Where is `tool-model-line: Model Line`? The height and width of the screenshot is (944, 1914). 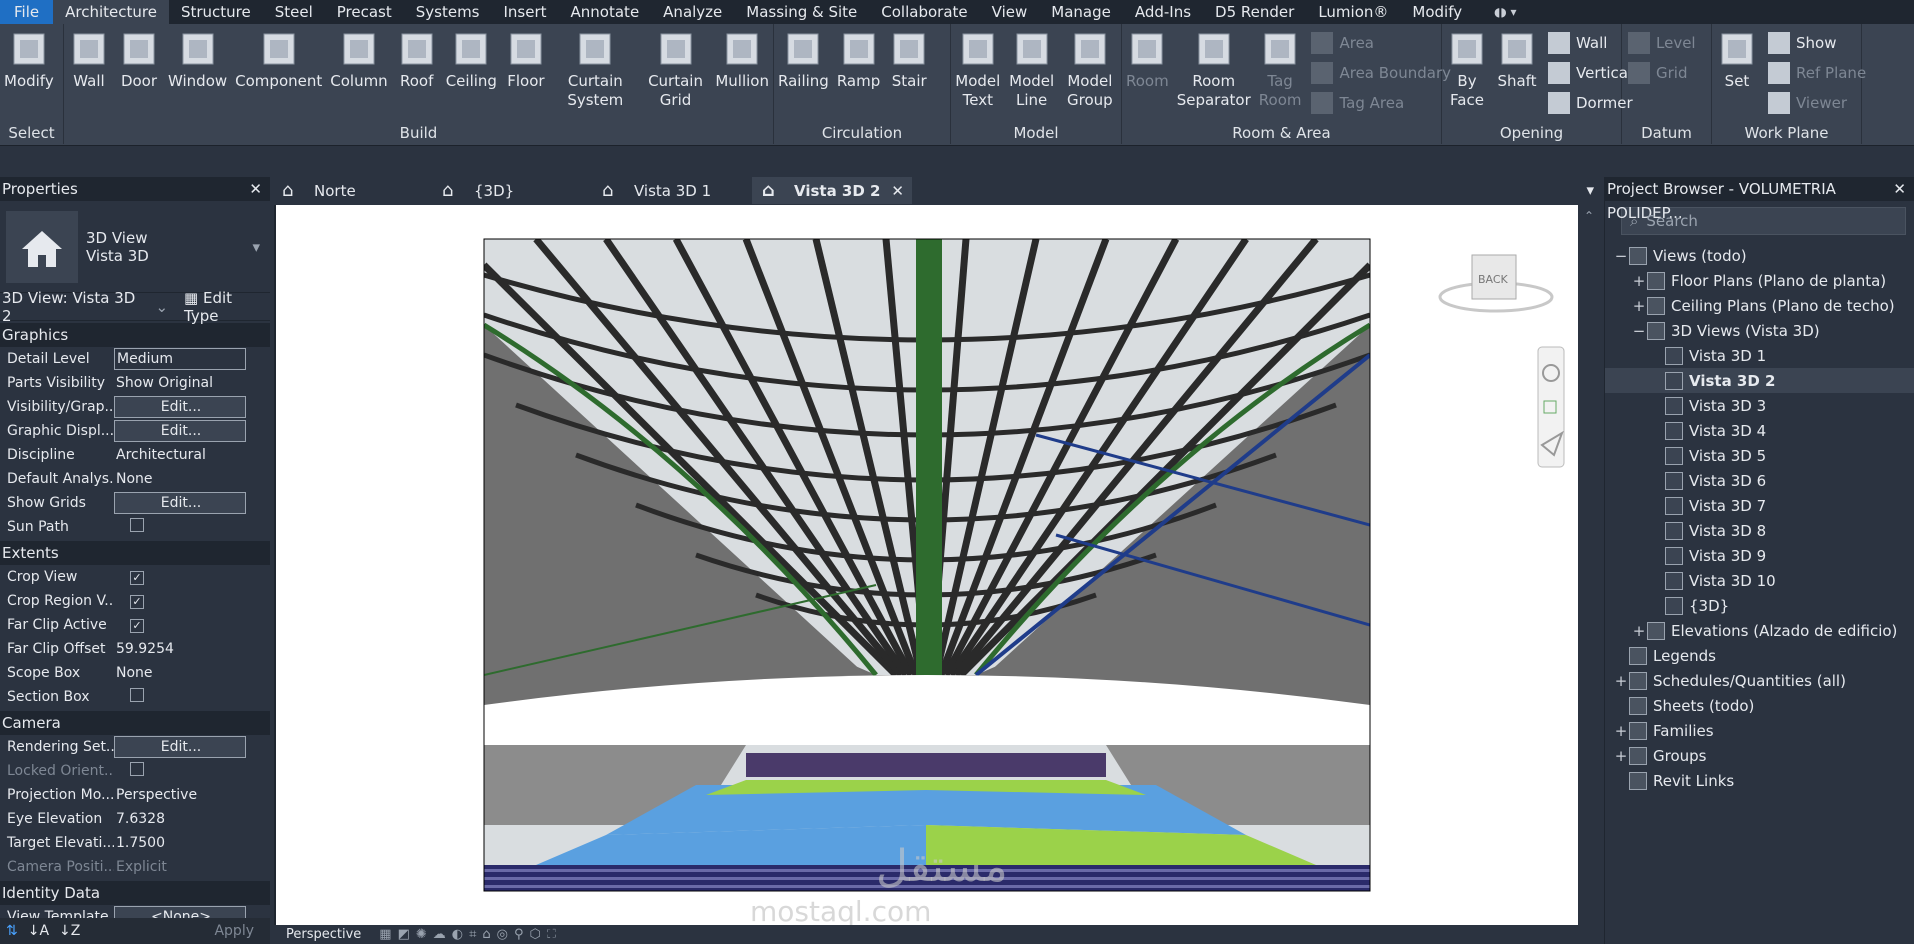 tool-model-line: Model Line is located at coordinates (1032, 69).